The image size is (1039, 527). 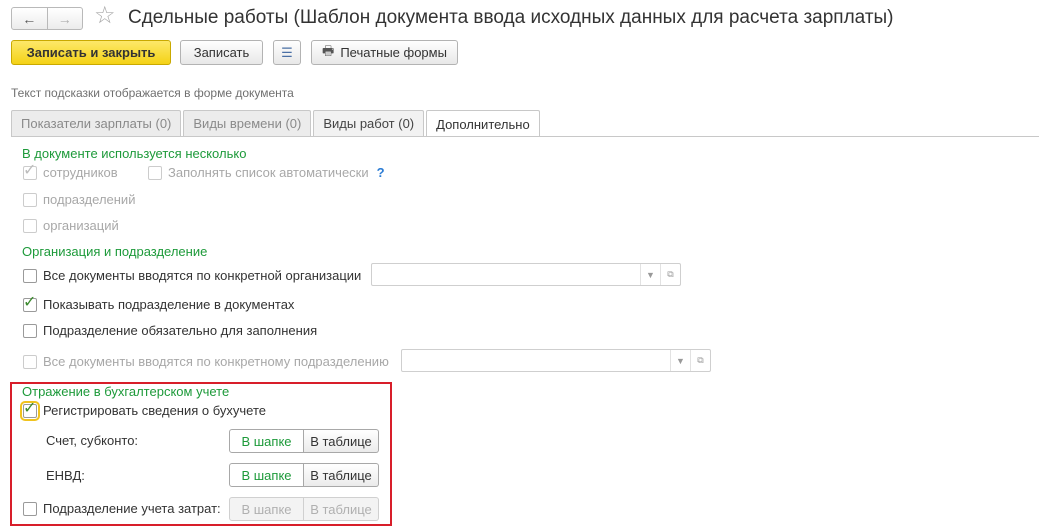 What do you see at coordinates (247, 123) in the screenshot?
I see `tab-time-types: Виды времени (0)` at bounding box center [247, 123].